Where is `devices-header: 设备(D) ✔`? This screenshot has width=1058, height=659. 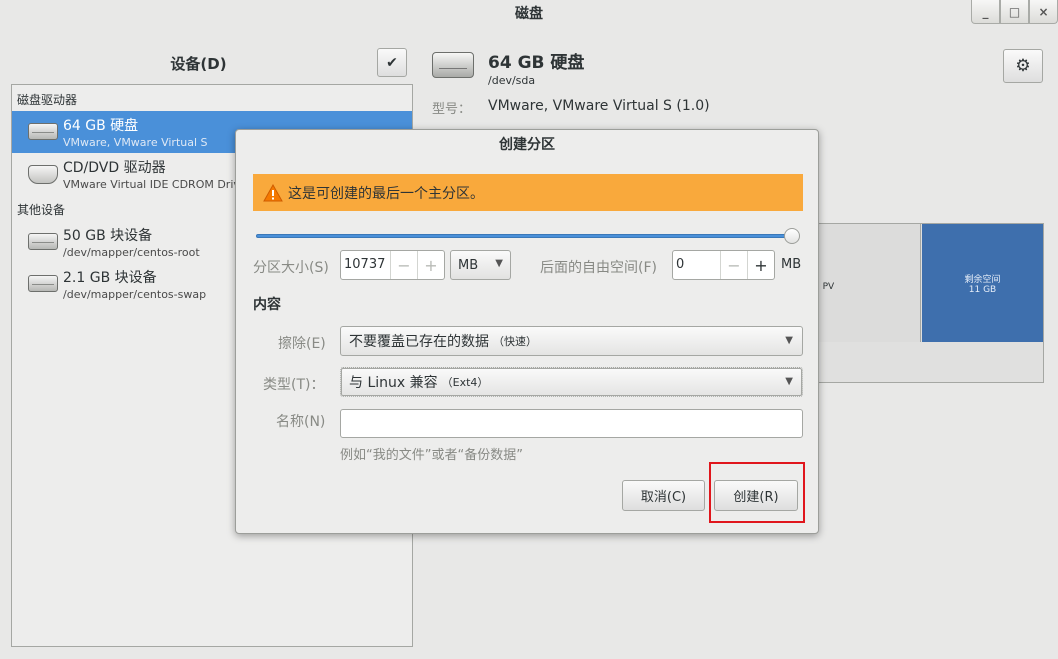
devices-header: 设备(D) ✔ is located at coordinates (210, 57).